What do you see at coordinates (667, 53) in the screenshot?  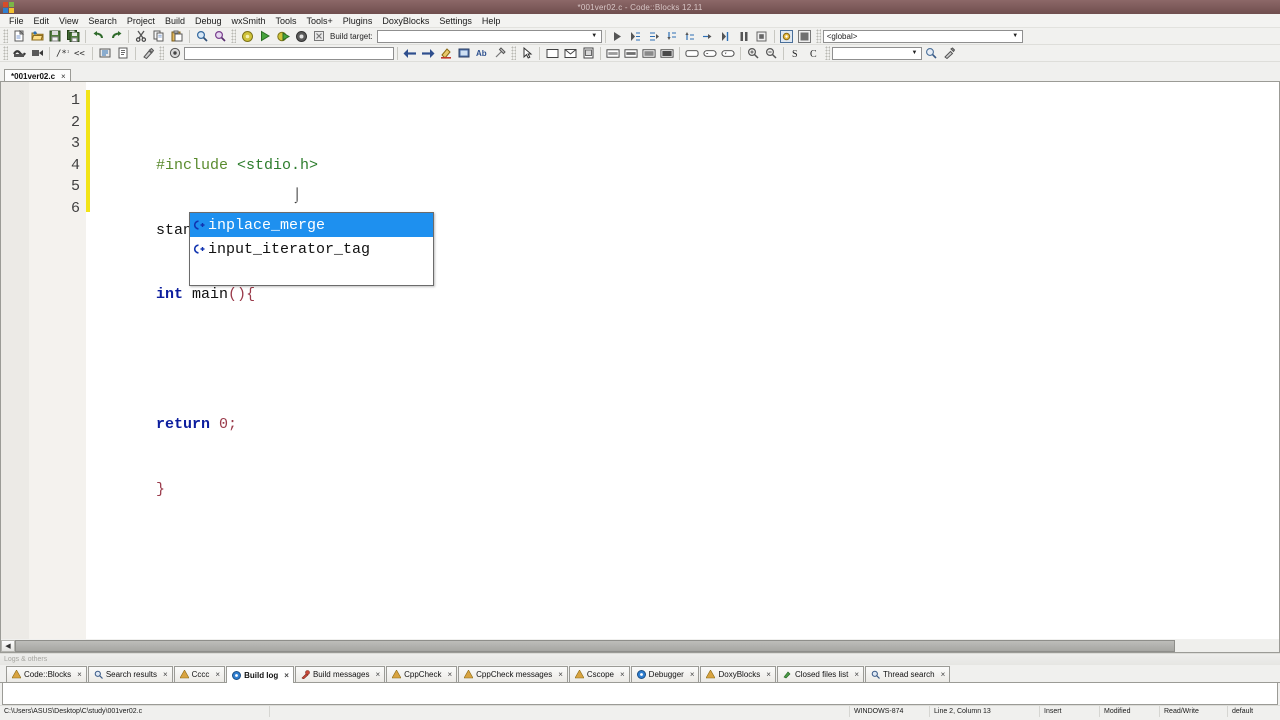 I see `wxsmith-box-button` at bounding box center [667, 53].